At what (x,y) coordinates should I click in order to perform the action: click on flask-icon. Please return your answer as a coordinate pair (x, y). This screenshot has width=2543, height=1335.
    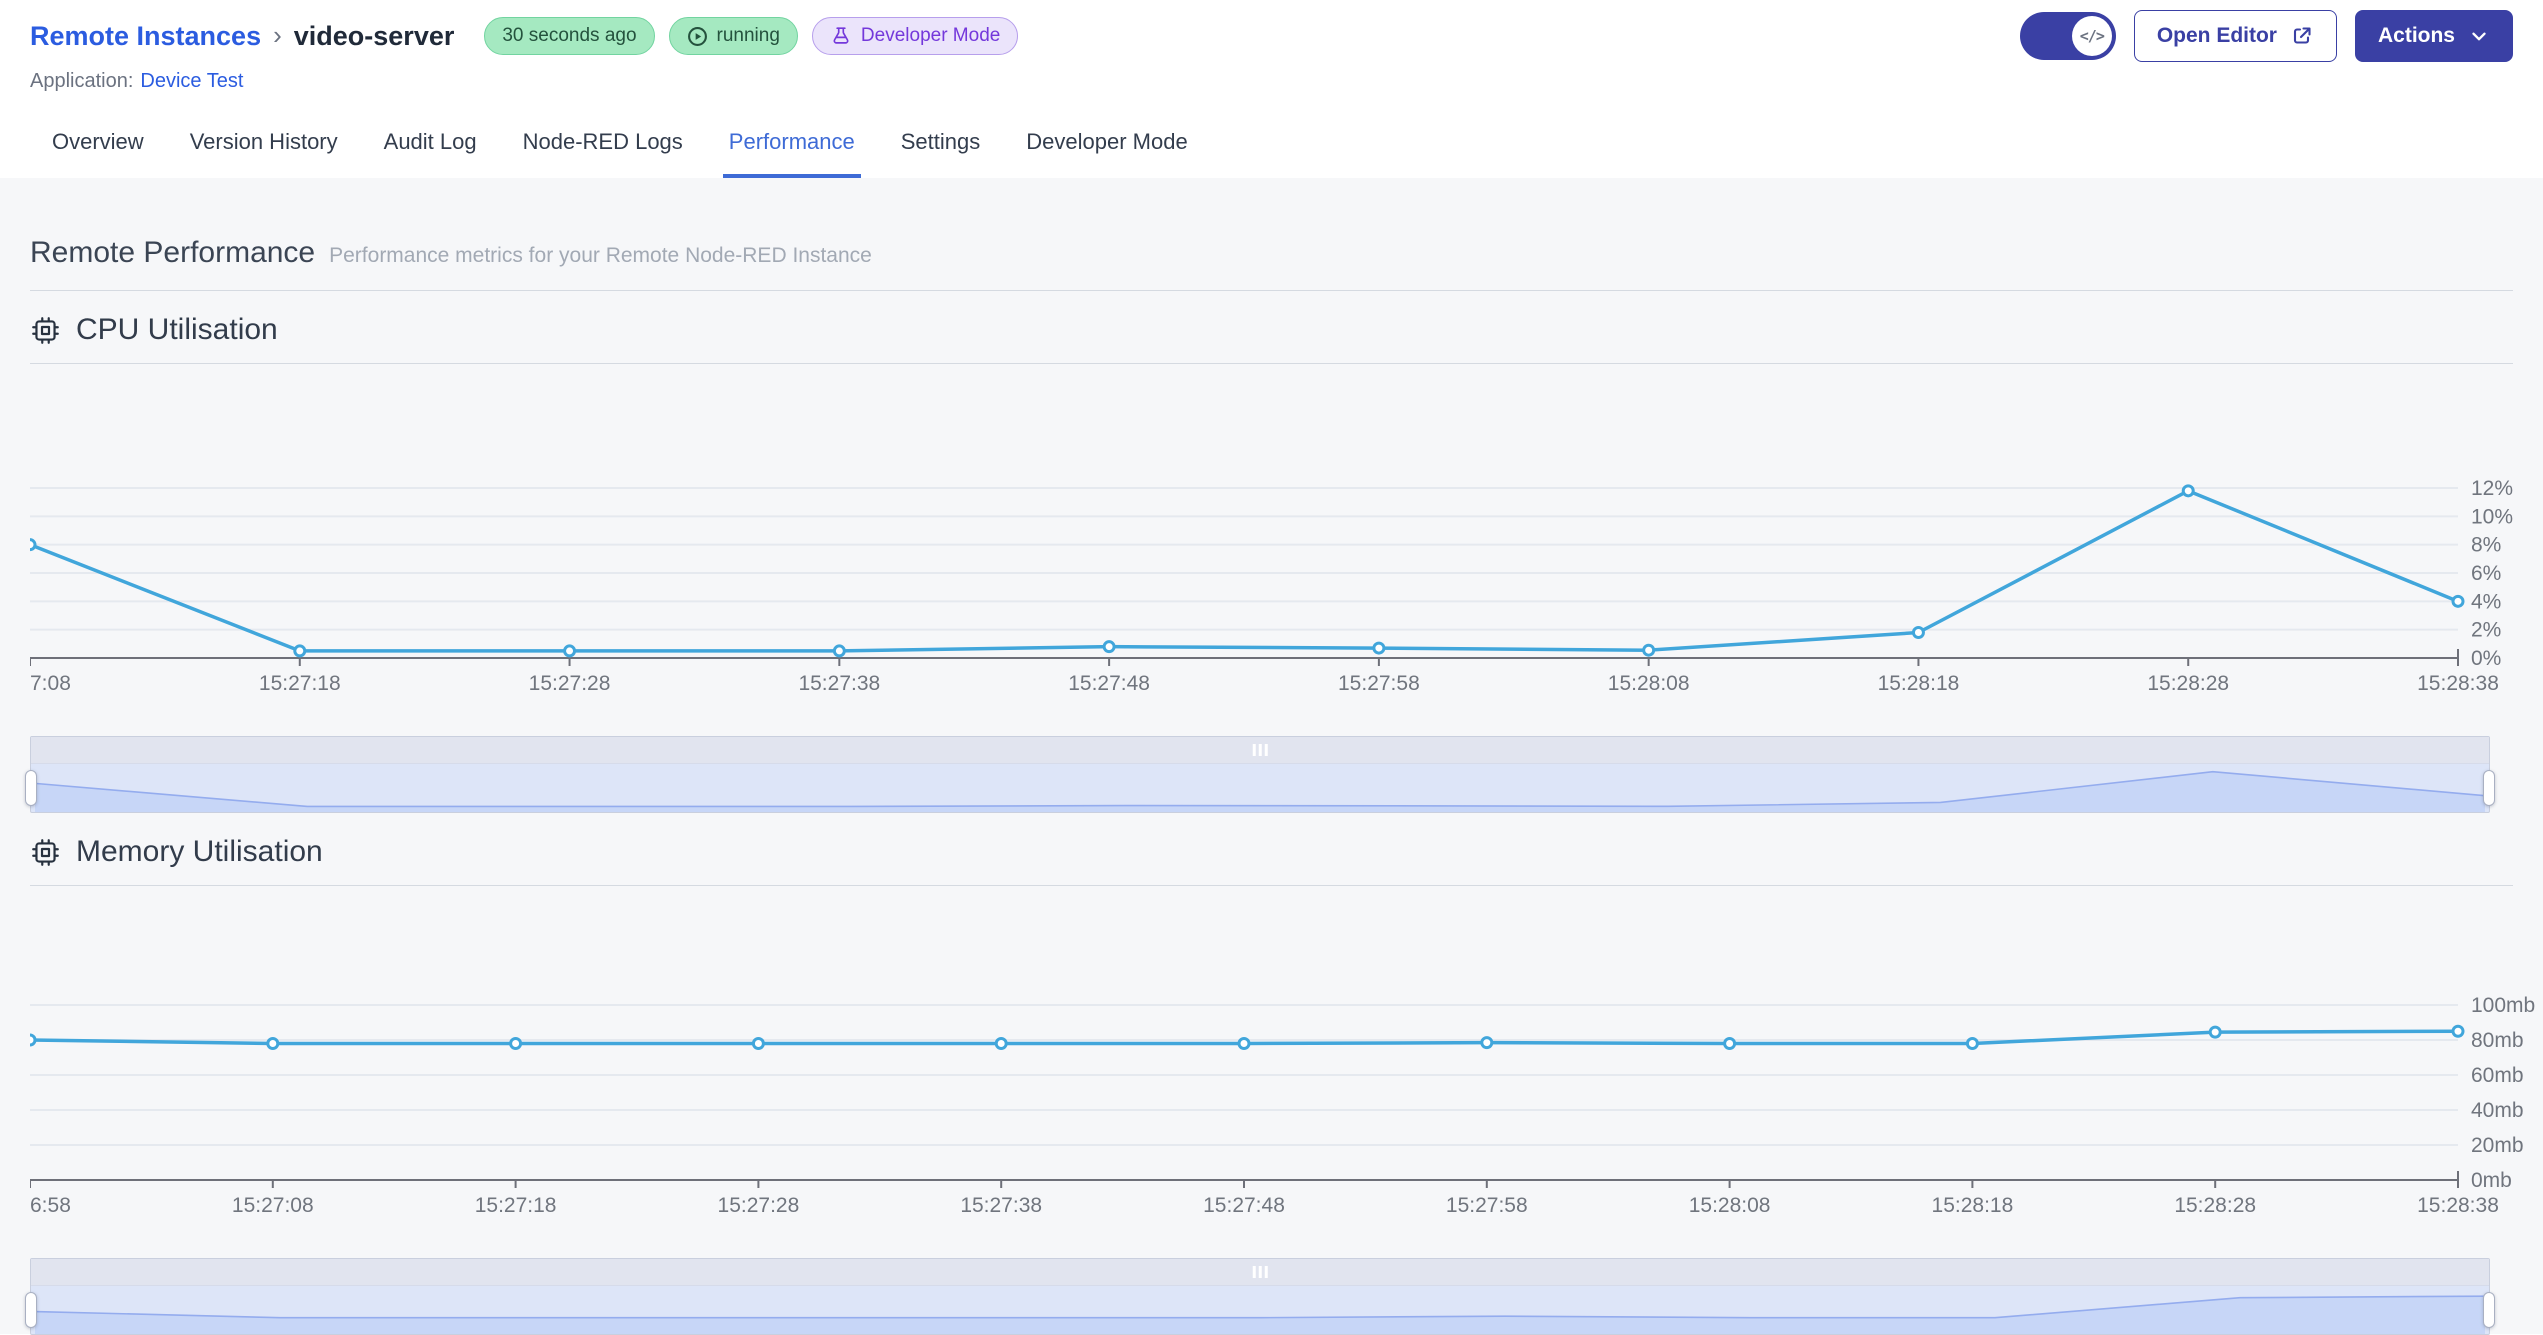
    Looking at the image, I should click on (841, 35).